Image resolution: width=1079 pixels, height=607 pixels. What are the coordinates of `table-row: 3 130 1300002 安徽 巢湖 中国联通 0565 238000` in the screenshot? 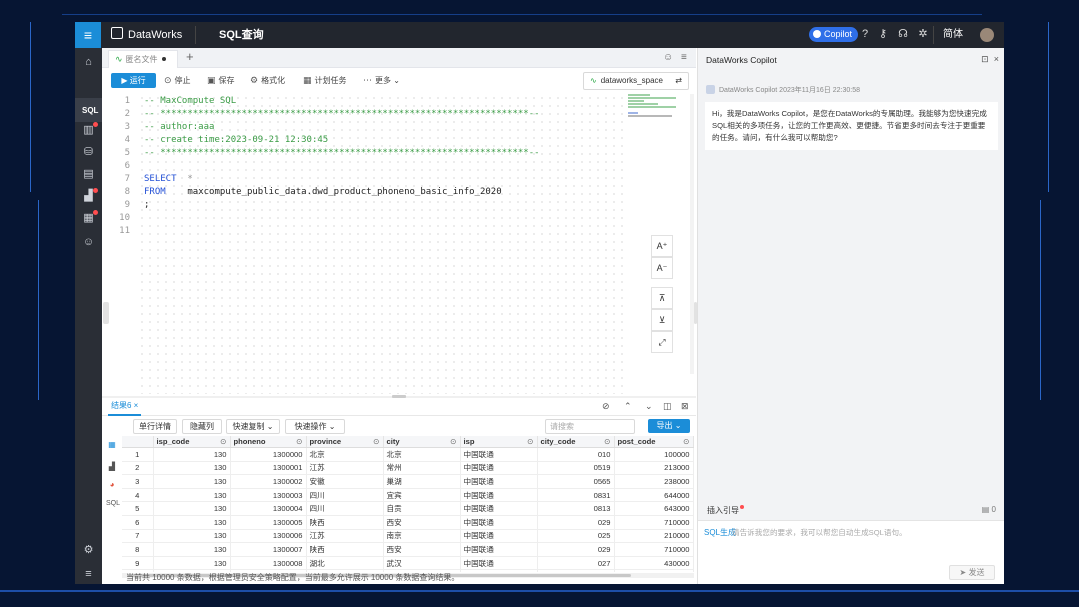 It's located at (408, 481).